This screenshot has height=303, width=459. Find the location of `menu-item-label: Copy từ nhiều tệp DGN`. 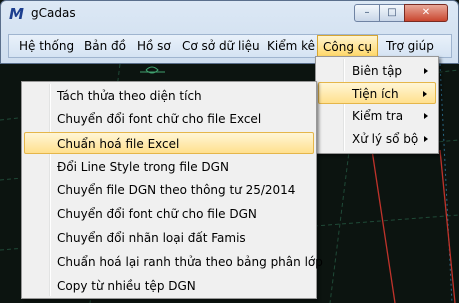

menu-item-label: Copy từ nhiều tệp DGN is located at coordinates (126, 286).